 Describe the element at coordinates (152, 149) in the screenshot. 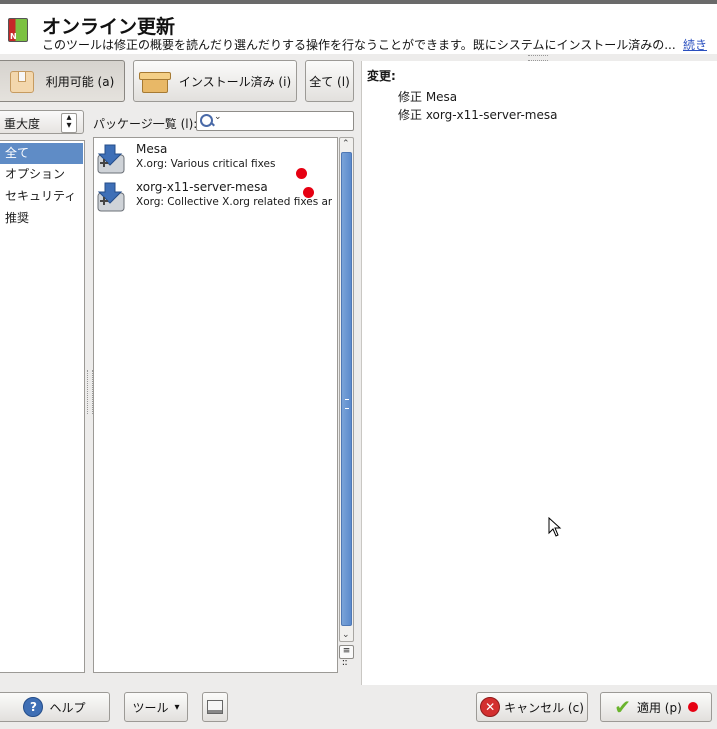

I see `package-name: Mesa` at that location.